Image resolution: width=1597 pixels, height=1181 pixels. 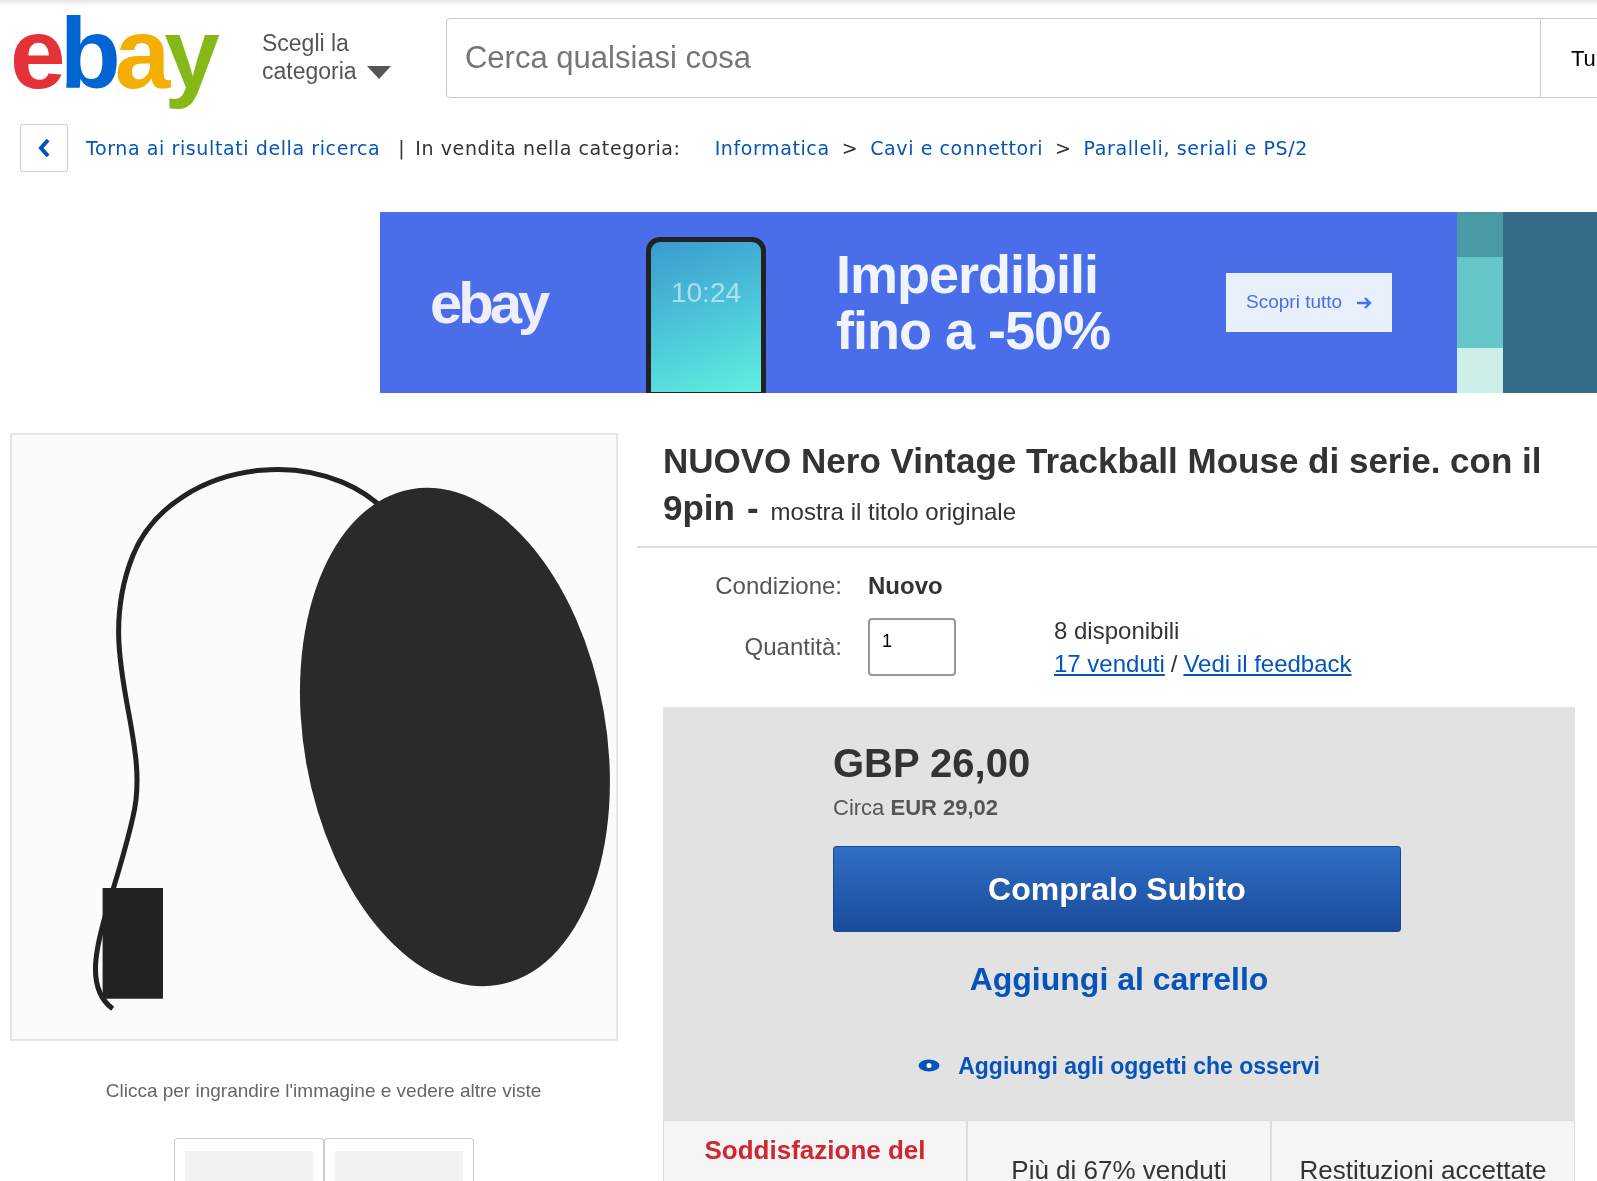 I want to click on banner-button: Scopri tutto, so click(x=1309, y=302).